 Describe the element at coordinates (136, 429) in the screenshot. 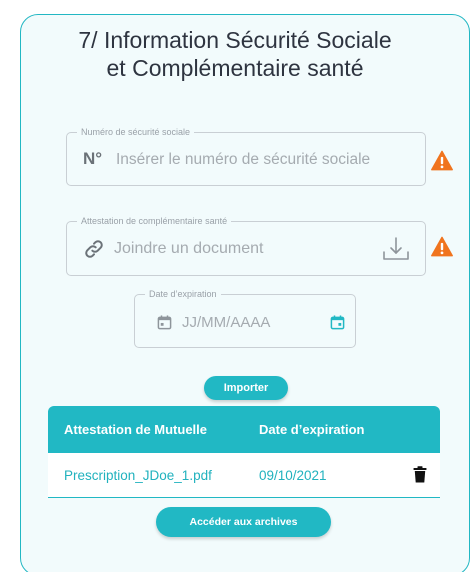

I see `column-header-attestation: Attestation de Mutuelle` at that location.